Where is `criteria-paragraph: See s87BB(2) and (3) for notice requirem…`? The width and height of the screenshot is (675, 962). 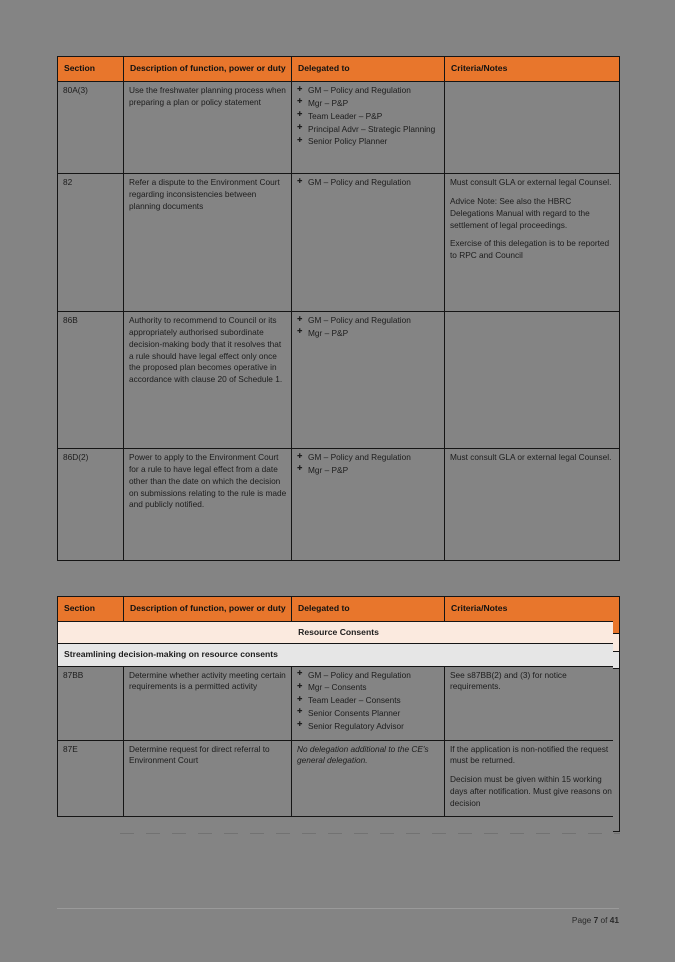
criteria-paragraph: See s87BB(2) and (3) for notice requirem… is located at coordinates (508, 680).